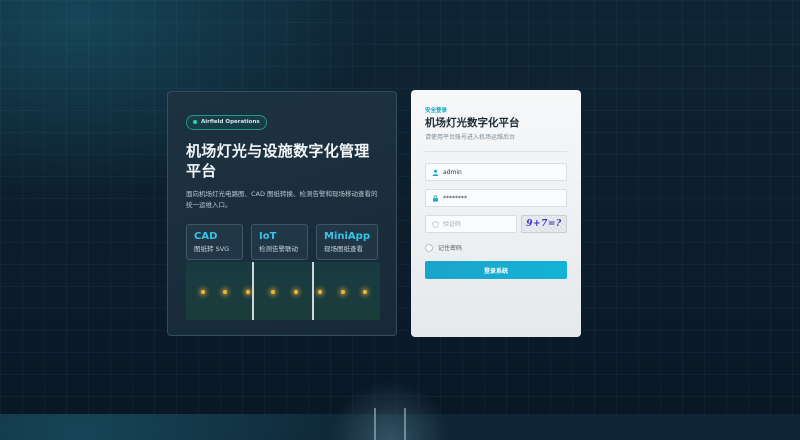  I want to click on username-input, so click(502, 172).